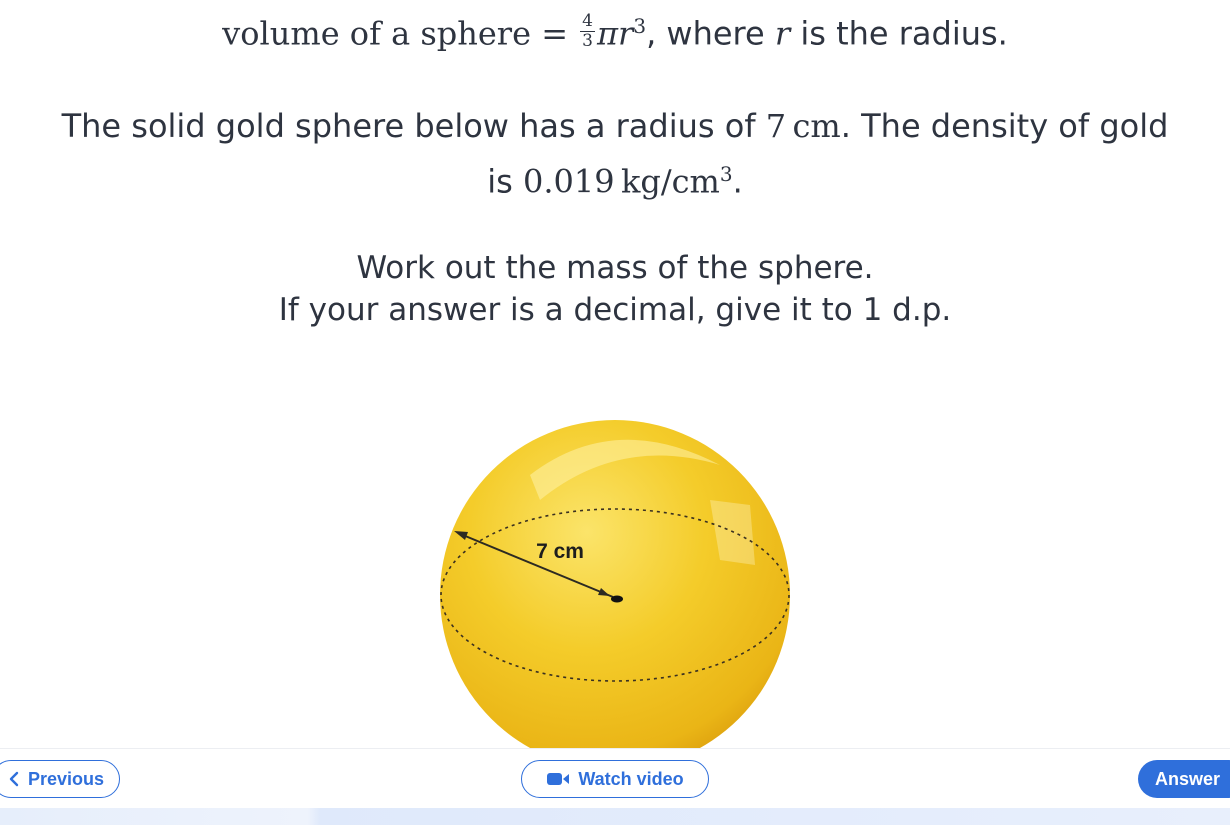 This screenshot has width=1230, height=825. I want to click on formula-r: r, so click(626, 33).